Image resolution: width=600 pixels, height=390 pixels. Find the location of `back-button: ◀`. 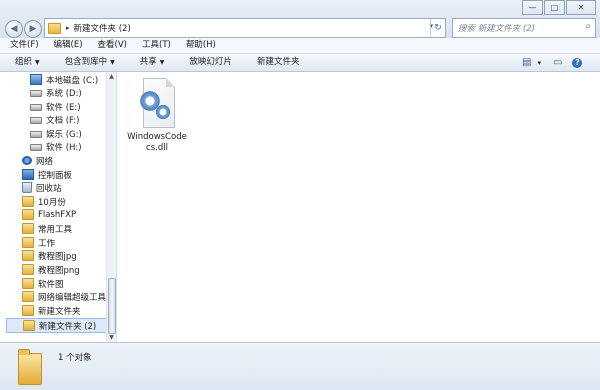

back-button: ◀ is located at coordinates (14, 29).